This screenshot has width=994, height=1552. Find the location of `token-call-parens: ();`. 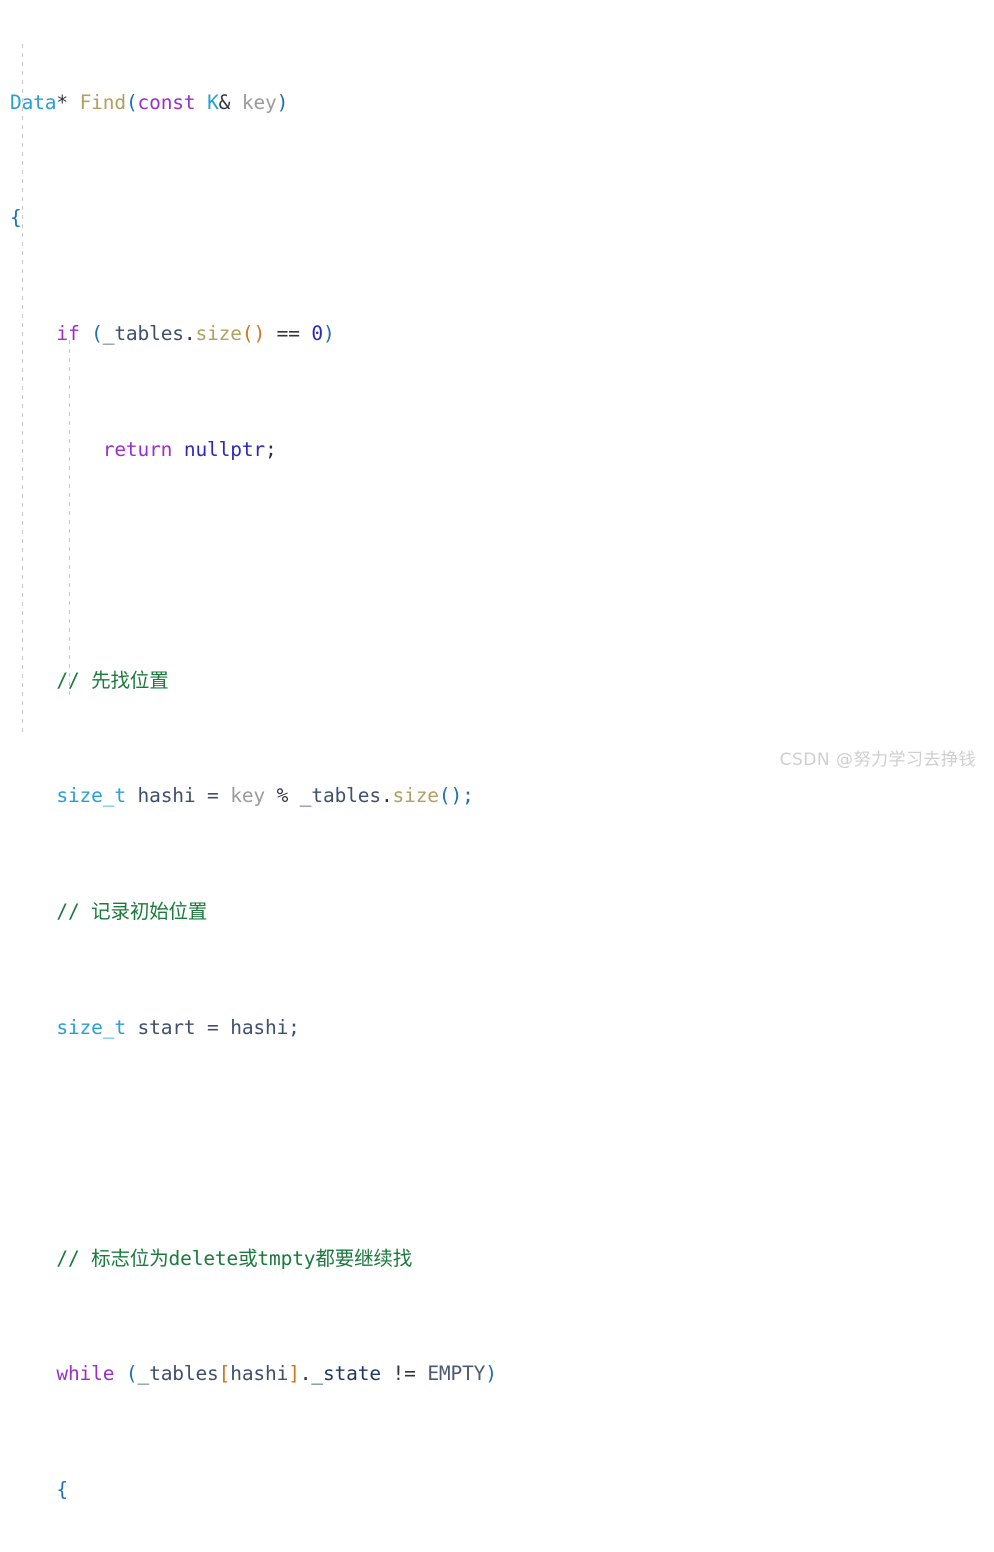

token-call-parens: (); is located at coordinates (456, 796).